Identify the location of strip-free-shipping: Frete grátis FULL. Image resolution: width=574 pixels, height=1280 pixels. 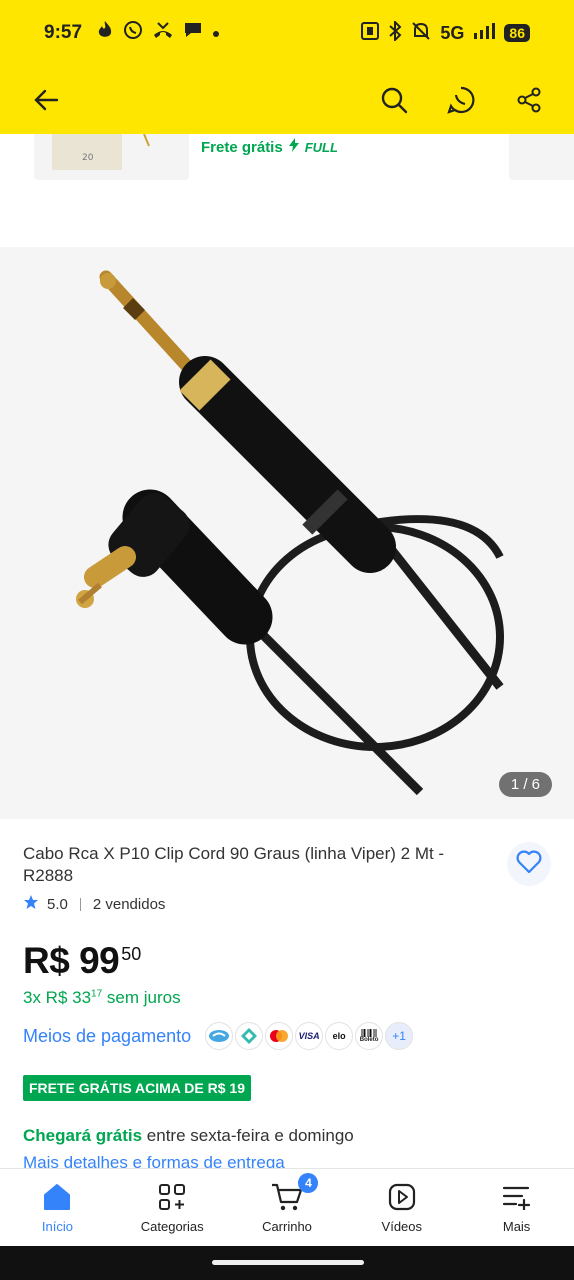
(269, 147).